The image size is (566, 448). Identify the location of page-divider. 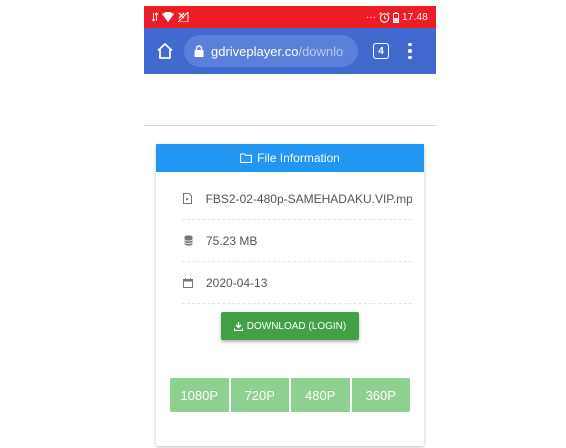
(290, 125).